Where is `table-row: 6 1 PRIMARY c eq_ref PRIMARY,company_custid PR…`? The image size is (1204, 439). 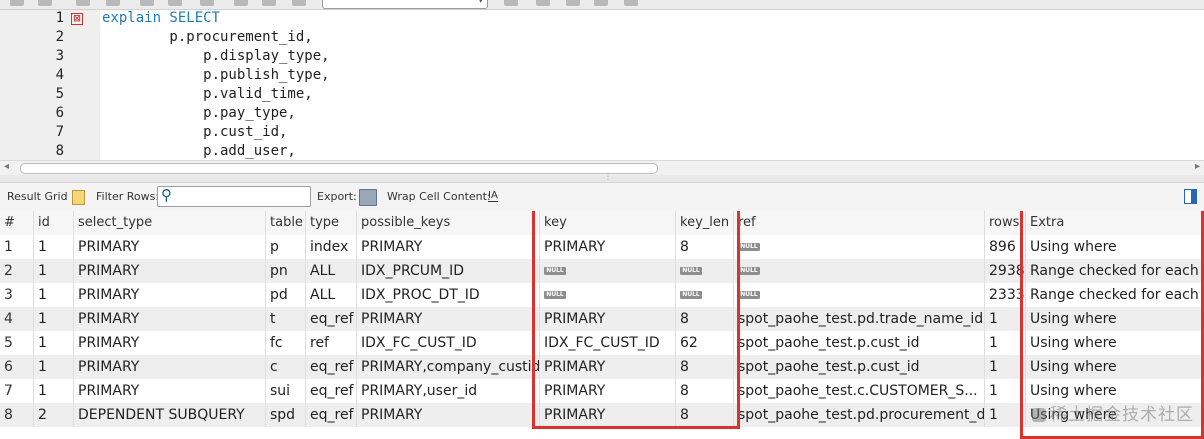
table-row: 6 1 PRIMARY c eq_ref PRIMARY,company_custid PR… is located at coordinates (602, 367).